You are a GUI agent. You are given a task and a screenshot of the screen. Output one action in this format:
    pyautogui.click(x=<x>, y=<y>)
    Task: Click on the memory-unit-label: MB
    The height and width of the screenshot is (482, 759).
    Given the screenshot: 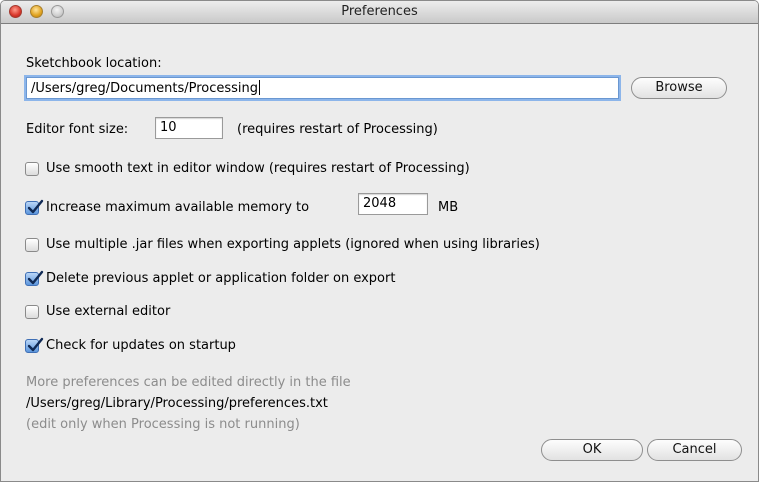 What is the action you would take?
    pyautogui.click(x=448, y=207)
    